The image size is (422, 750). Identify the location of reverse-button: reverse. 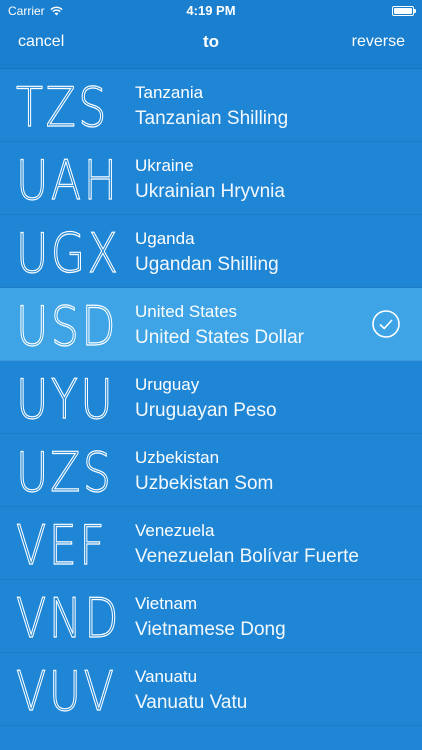
(378, 42).